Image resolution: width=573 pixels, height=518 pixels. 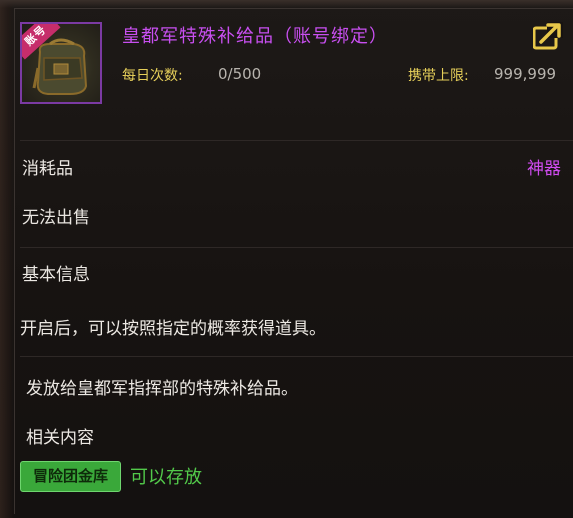 I want to click on basic-info-heading: 基本信息, so click(x=56, y=275).